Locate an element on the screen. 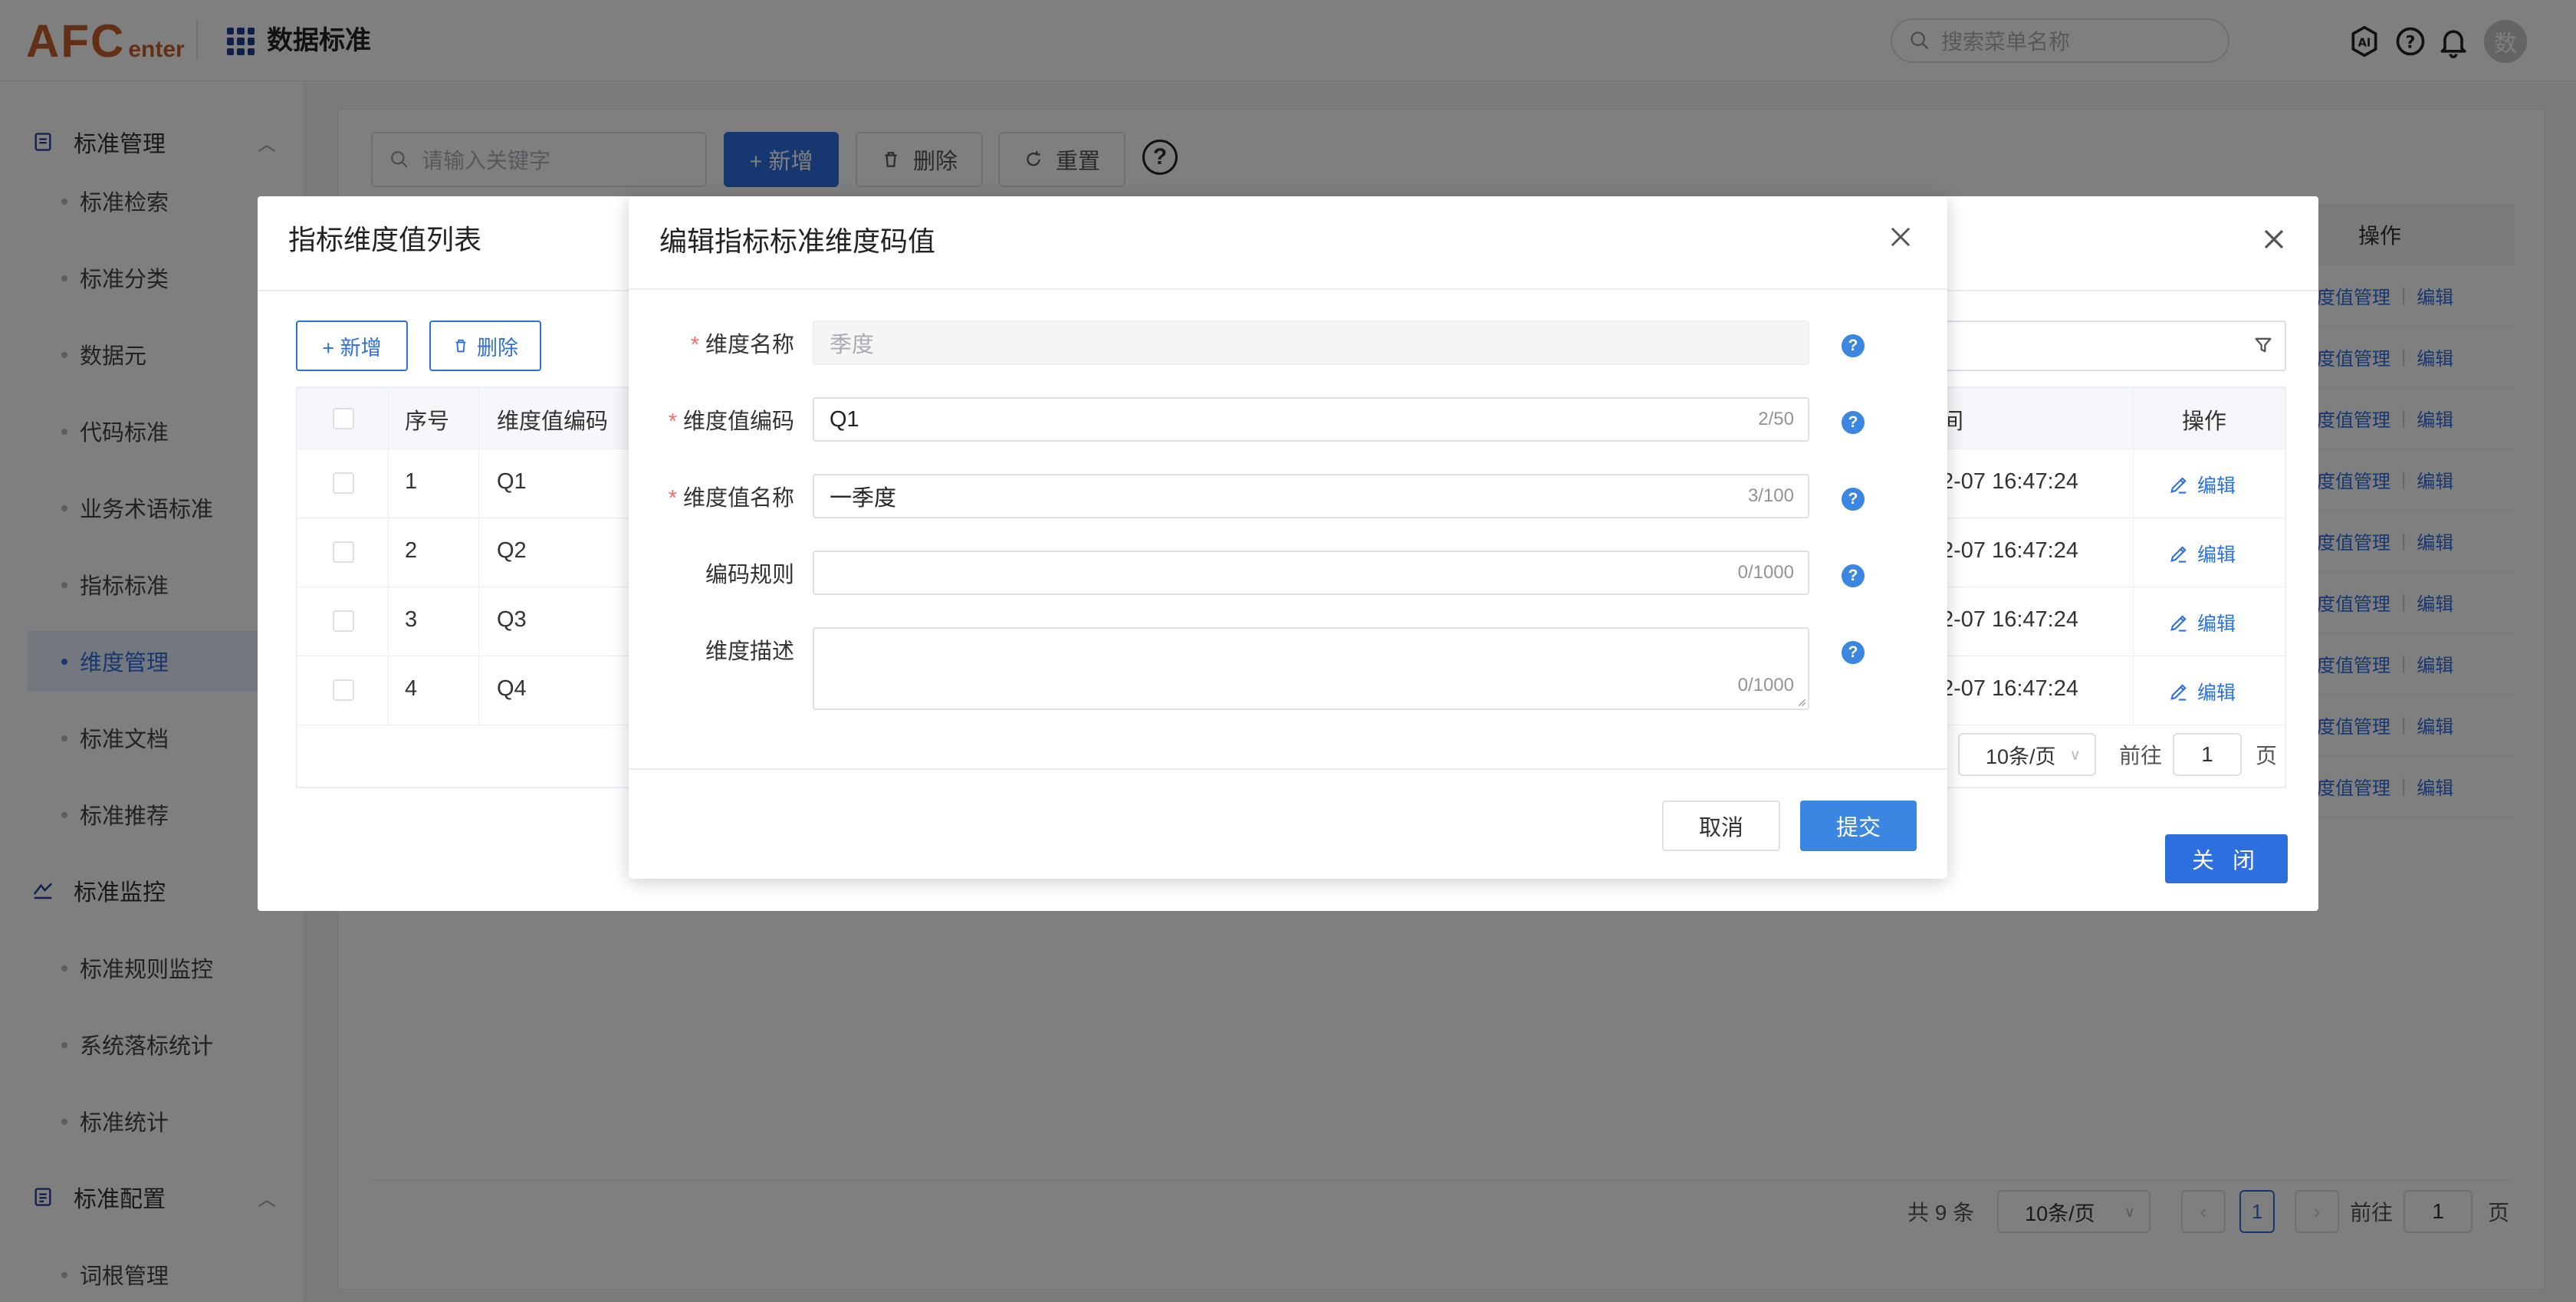  field-label-dimension-name: * 维度名称 is located at coordinates (742, 345).